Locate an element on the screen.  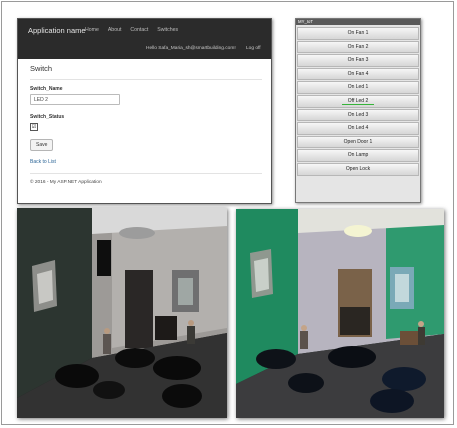
nav-contact: Contact is located at coordinates (139, 30).